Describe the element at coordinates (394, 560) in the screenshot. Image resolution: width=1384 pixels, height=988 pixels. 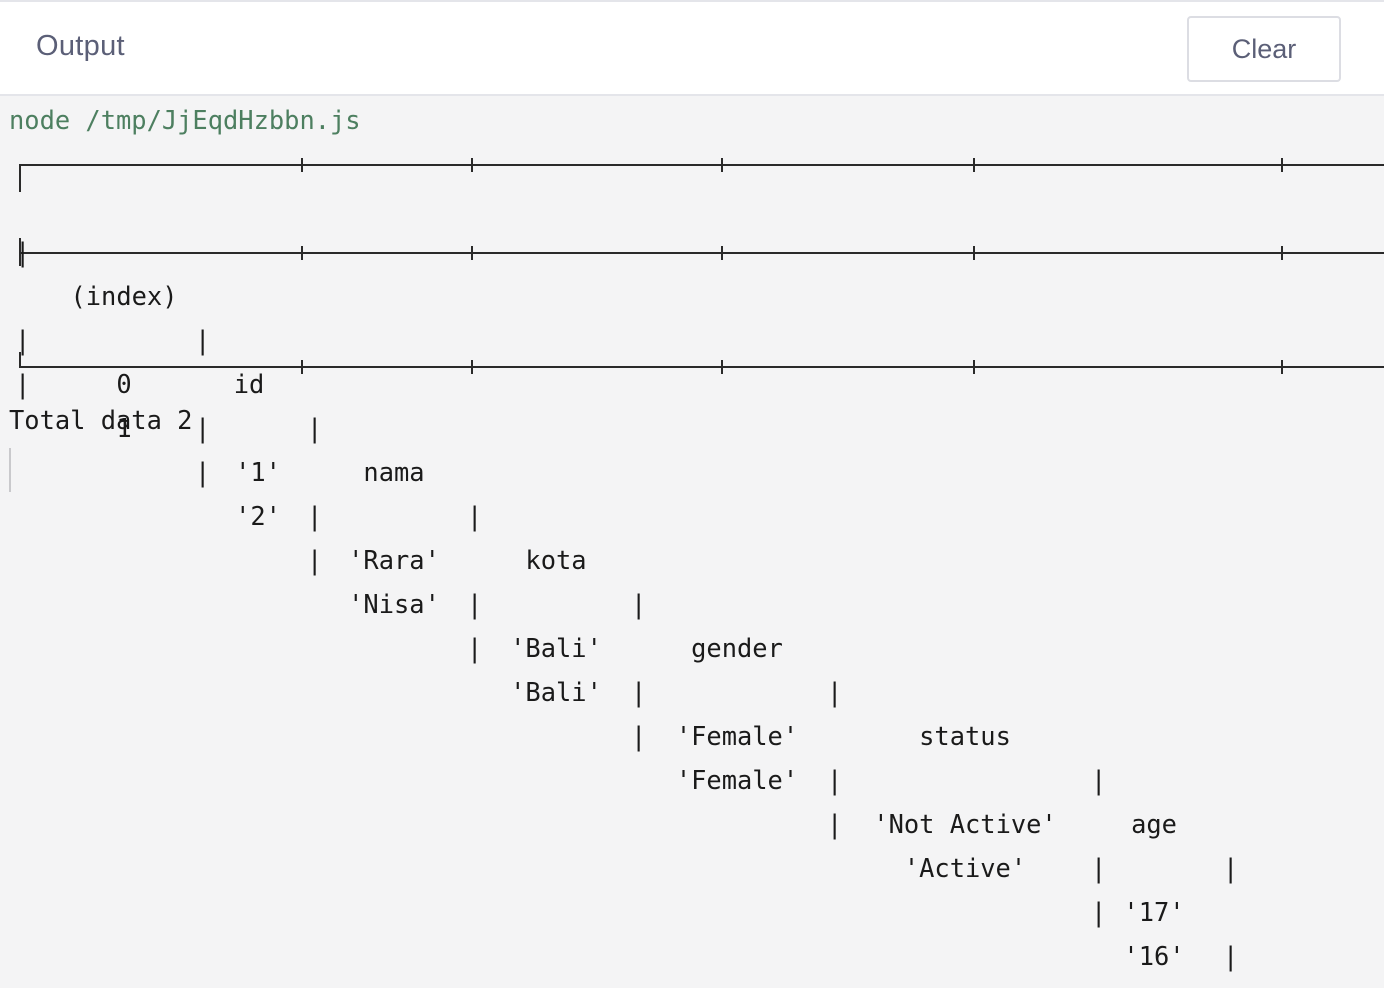
I see `cell-nama: 'Rara'` at that location.